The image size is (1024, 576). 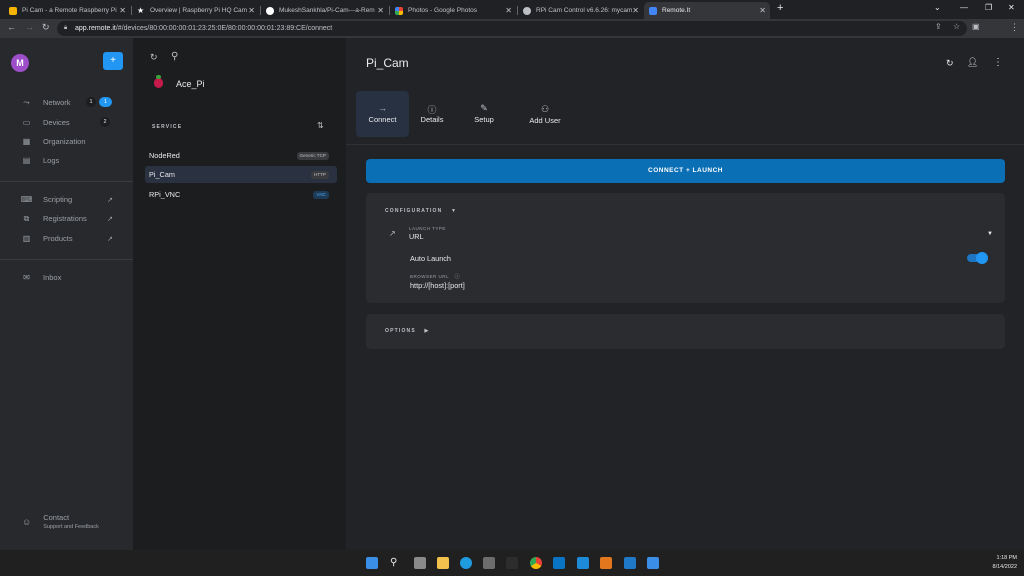 What do you see at coordinates (396, 563) in the screenshot?
I see `taskbar-search-icon: ⚲` at bounding box center [396, 563].